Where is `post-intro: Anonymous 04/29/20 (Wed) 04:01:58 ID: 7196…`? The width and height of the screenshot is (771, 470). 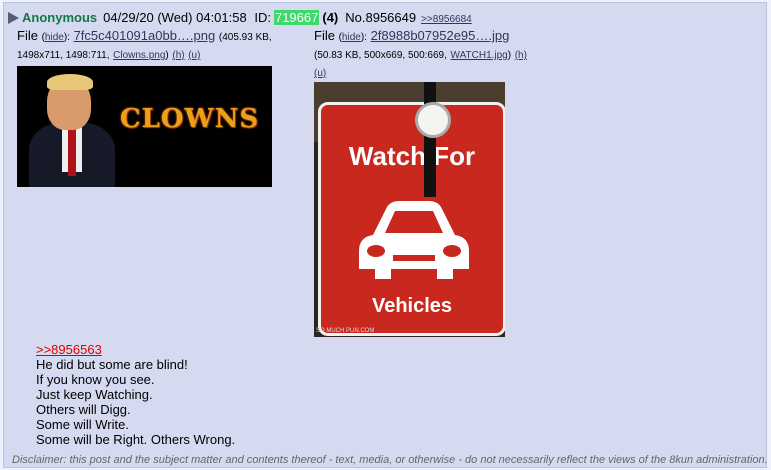 post-intro: Anonymous 04/29/20 (Wed) 04:01:58 ID: 7196… is located at coordinates (240, 17).